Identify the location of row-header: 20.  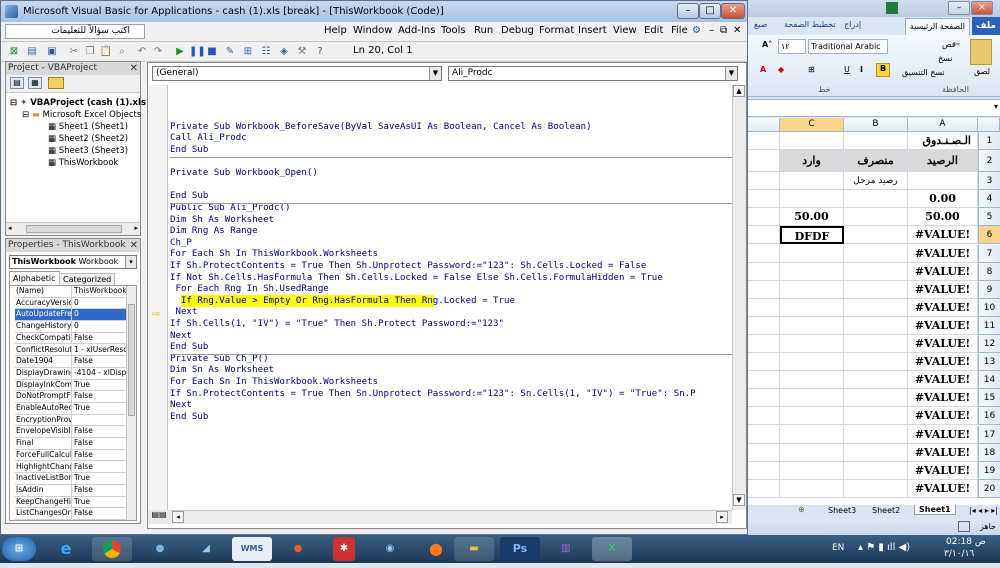
(989, 488).